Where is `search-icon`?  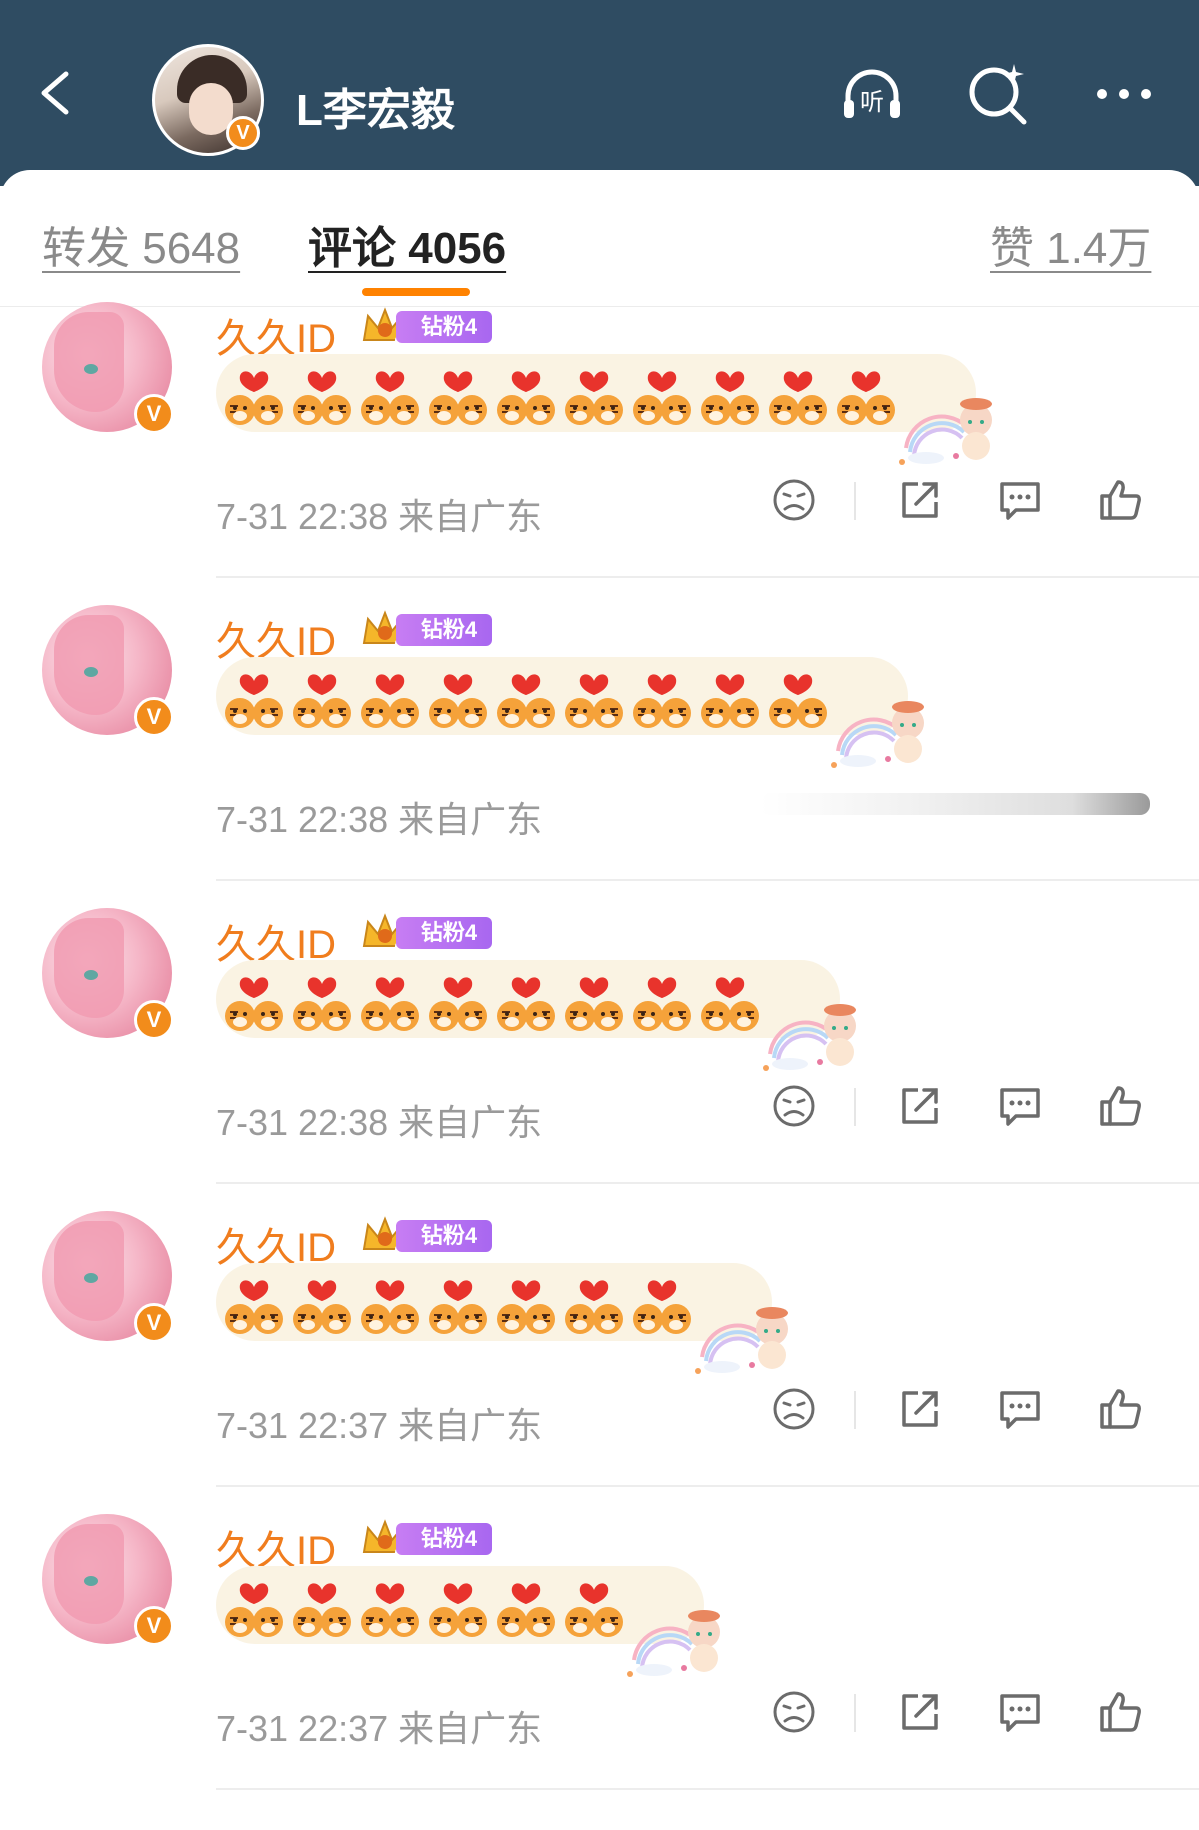
search-icon is located at coordinates (998, 94).